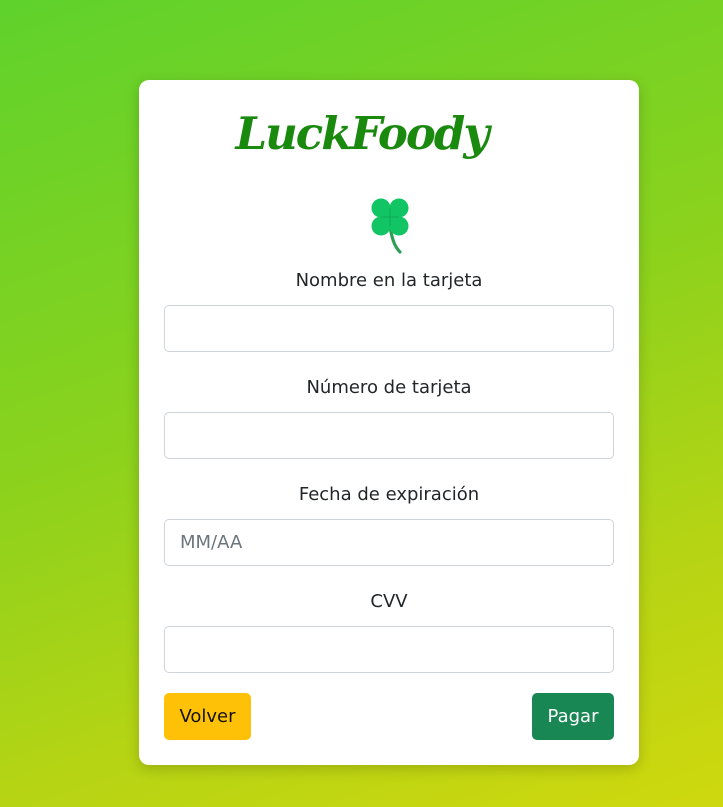  Describe the element at coordinates (389, 649) in the screenshot. I see `cvv-input` at that location.